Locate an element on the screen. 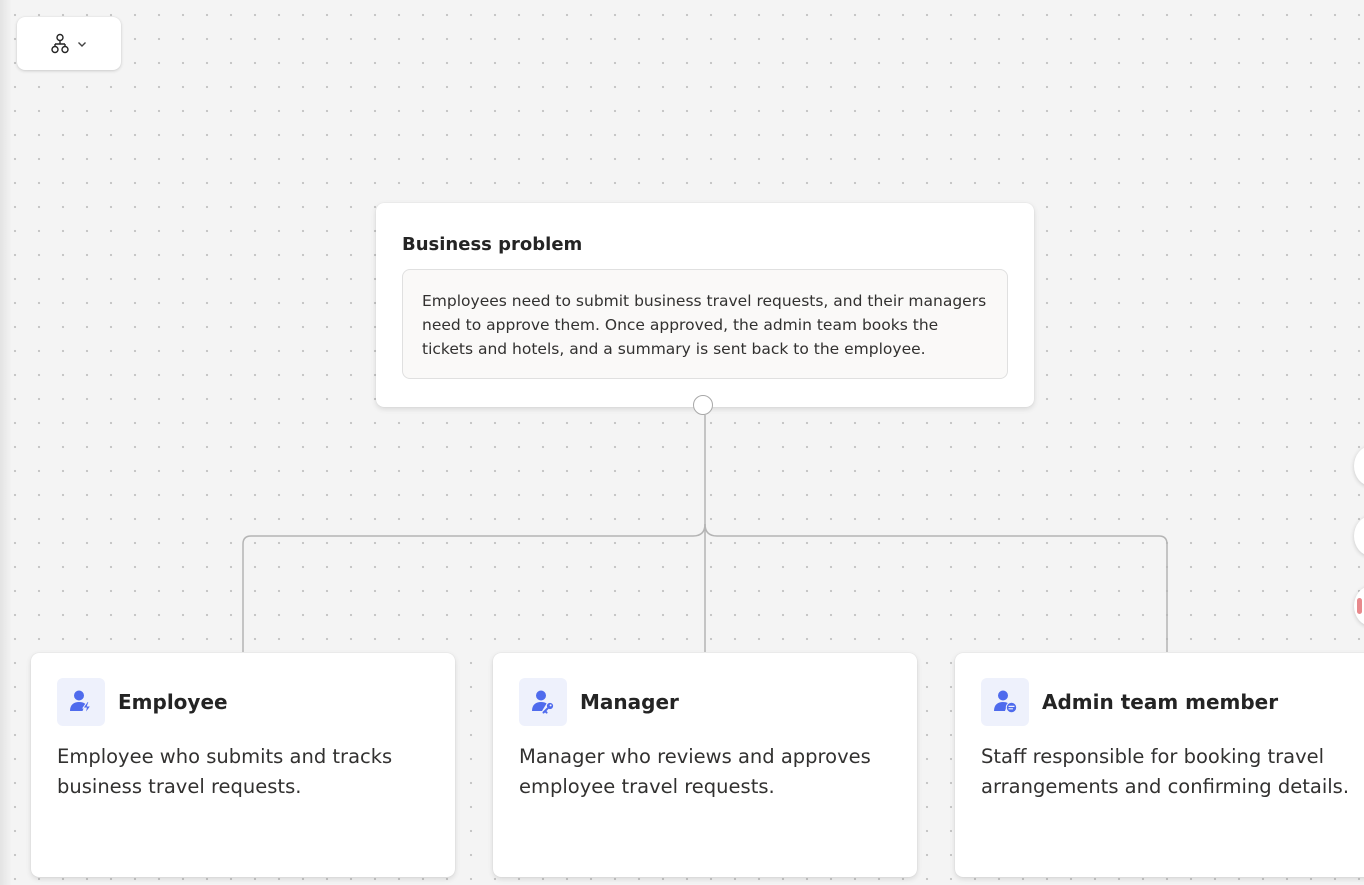 This screenshot has height=885, width=1364. role-title: Manager is located at coordinates (629, 702).